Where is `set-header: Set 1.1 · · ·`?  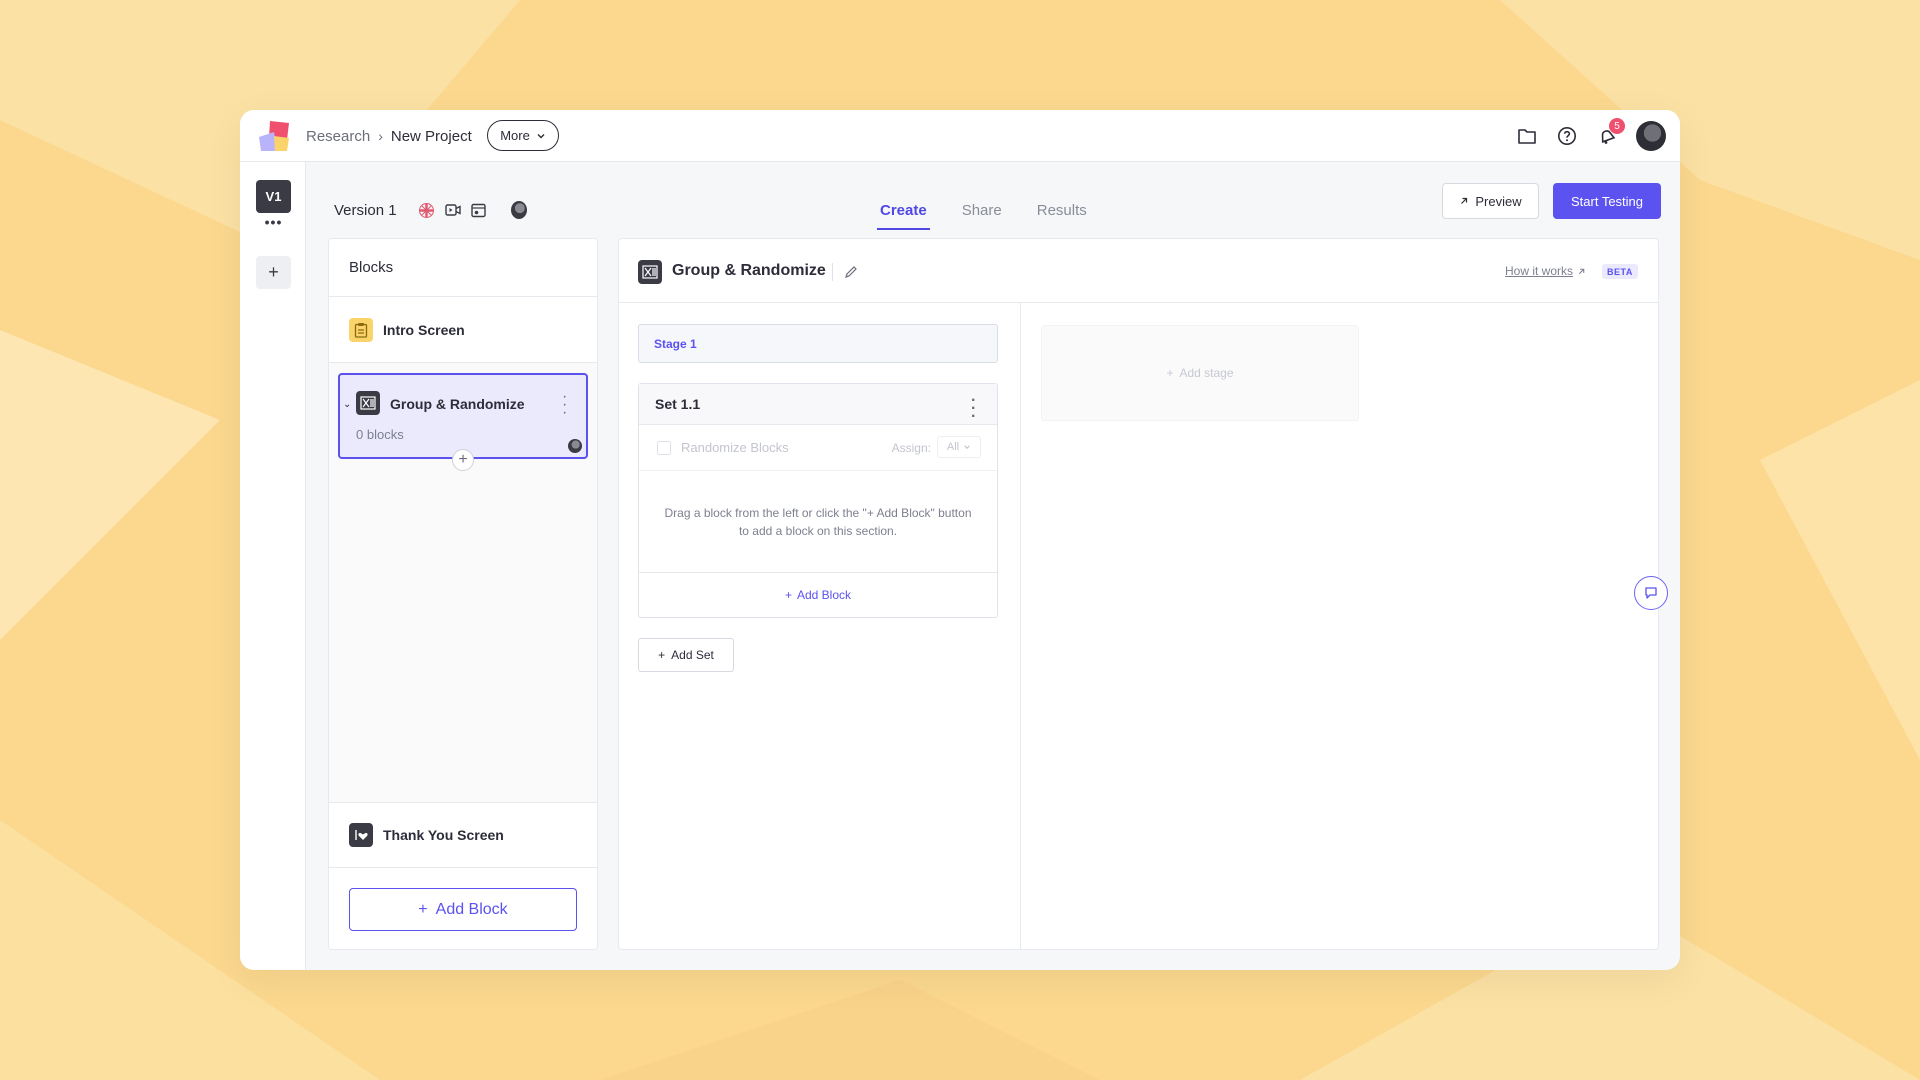
set-header: Set 1.1 · · · is located at coordinates (818, 404).